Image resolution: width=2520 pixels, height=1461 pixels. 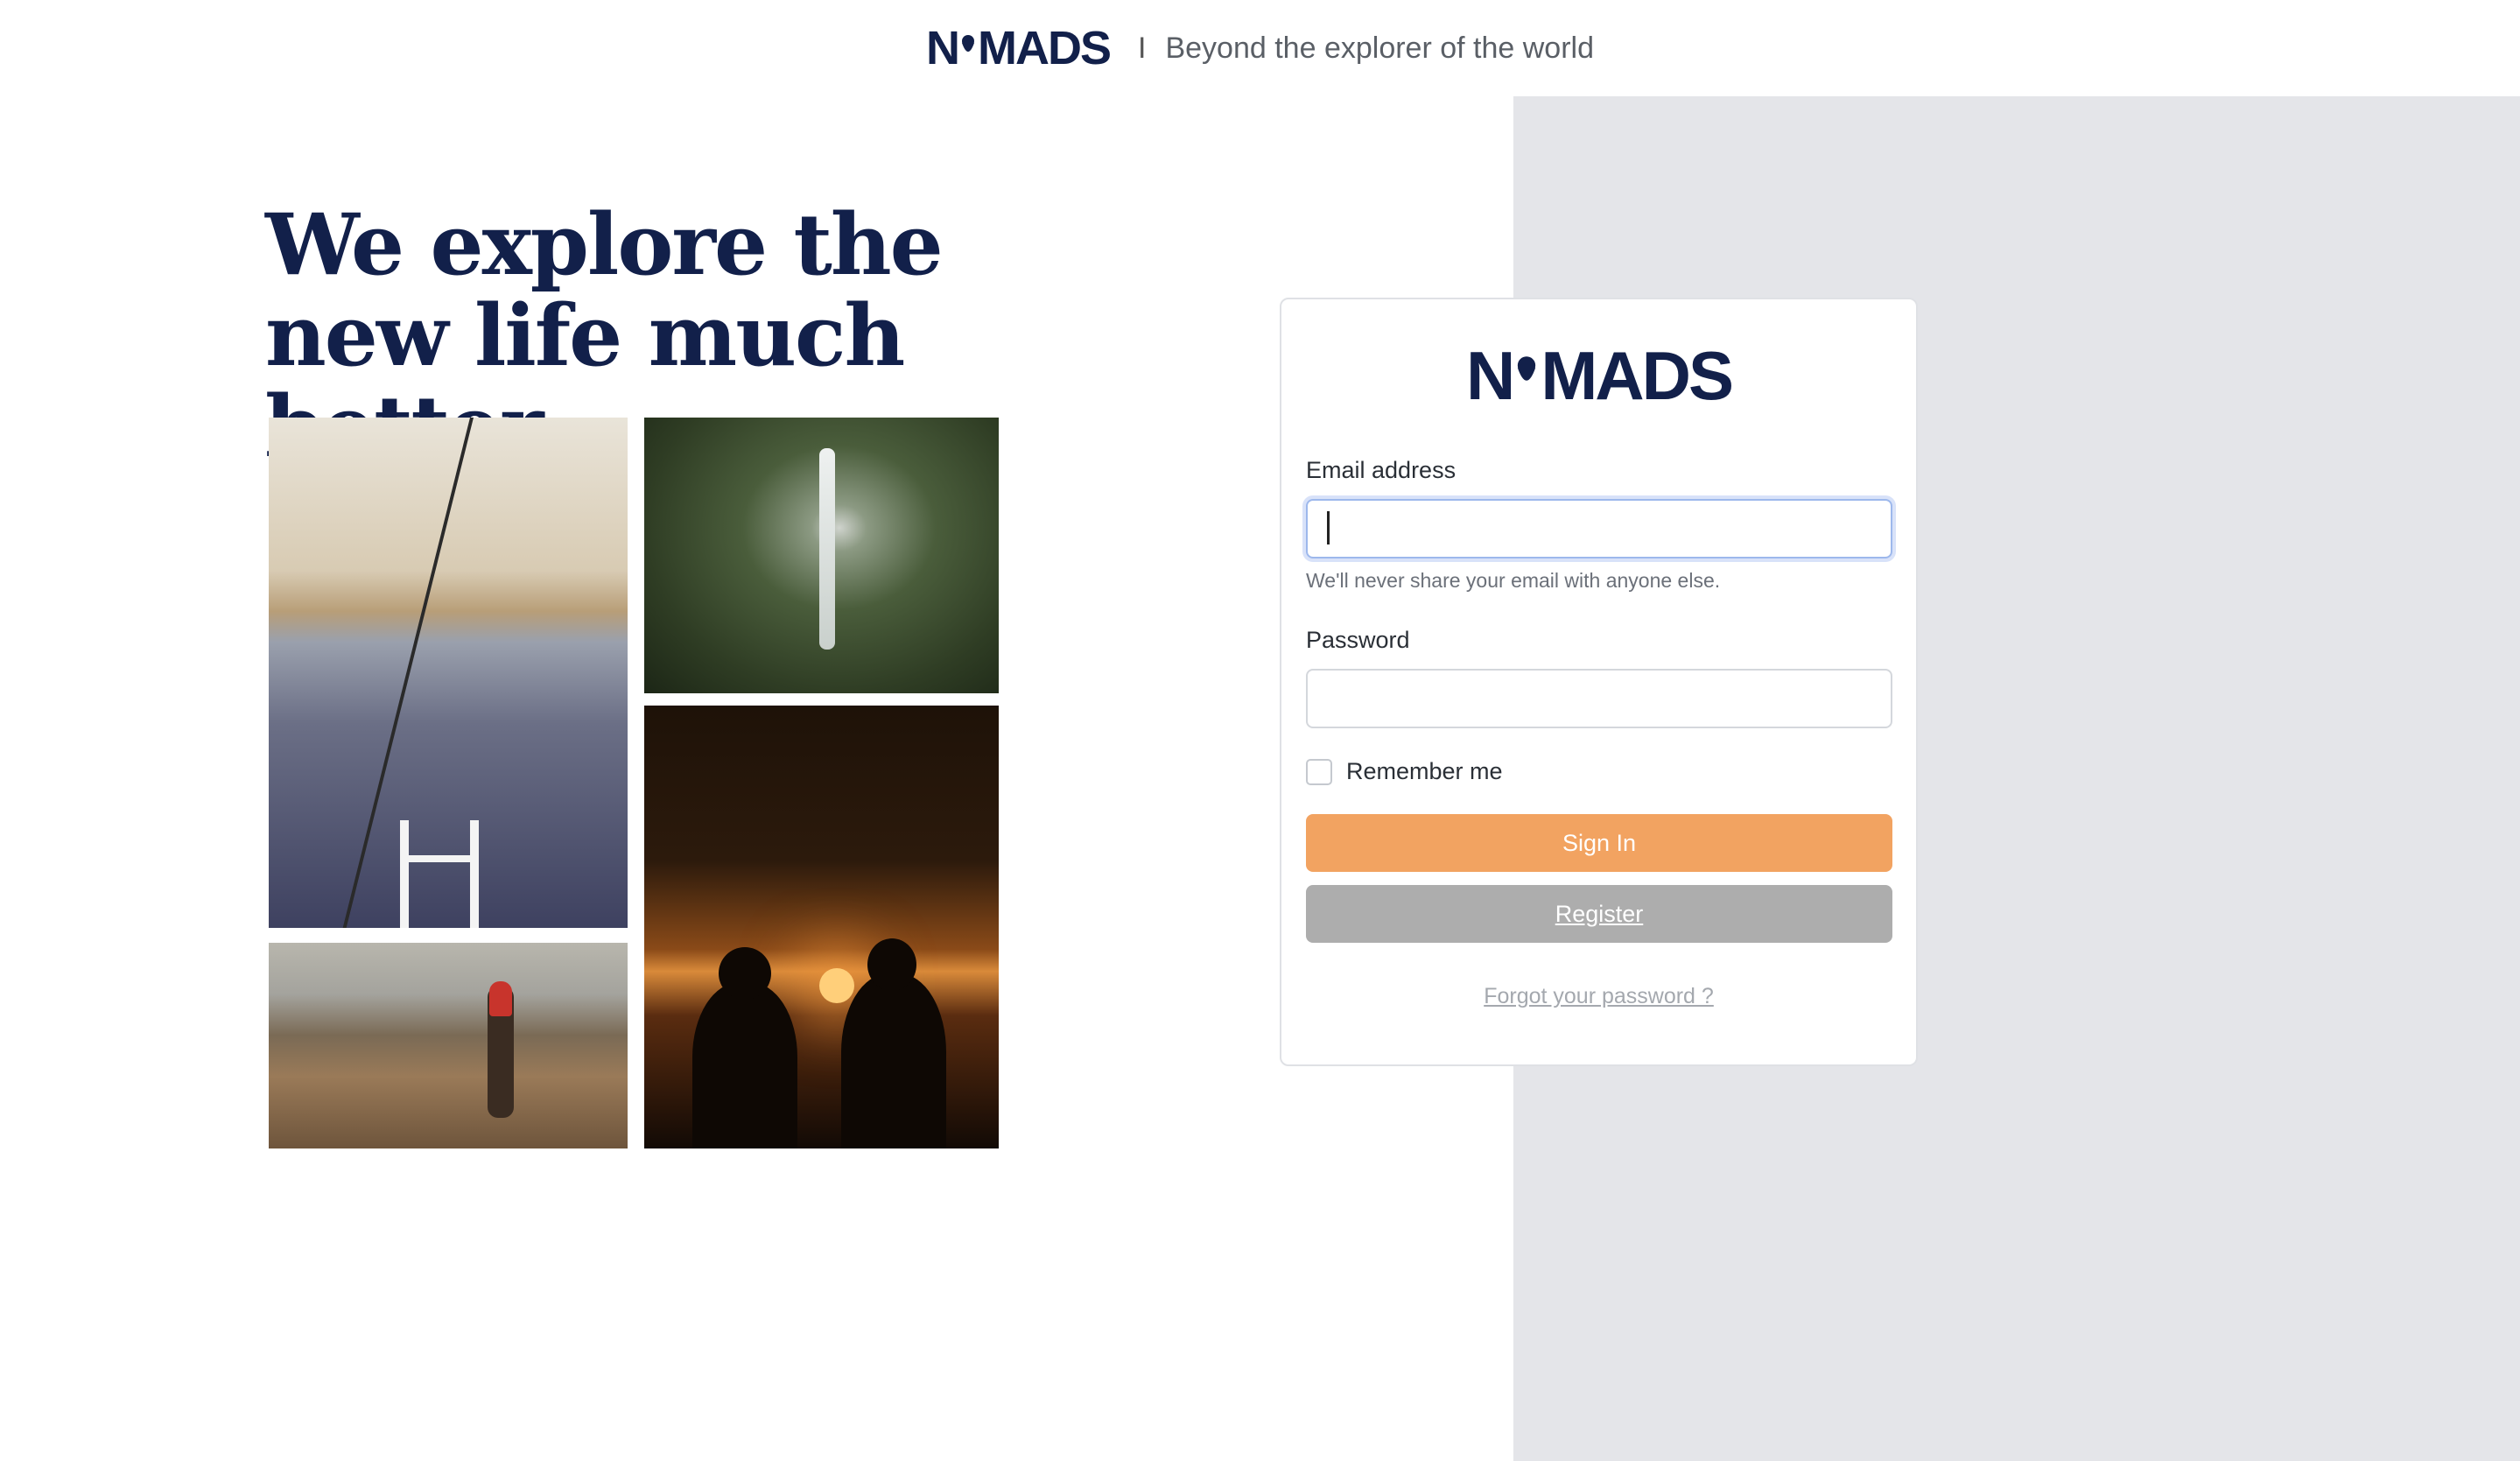 What do you see at coordinates (1319, 771) in the screenshot?
I see `remember-me-checkbox` at bounding box center [1319, 771].